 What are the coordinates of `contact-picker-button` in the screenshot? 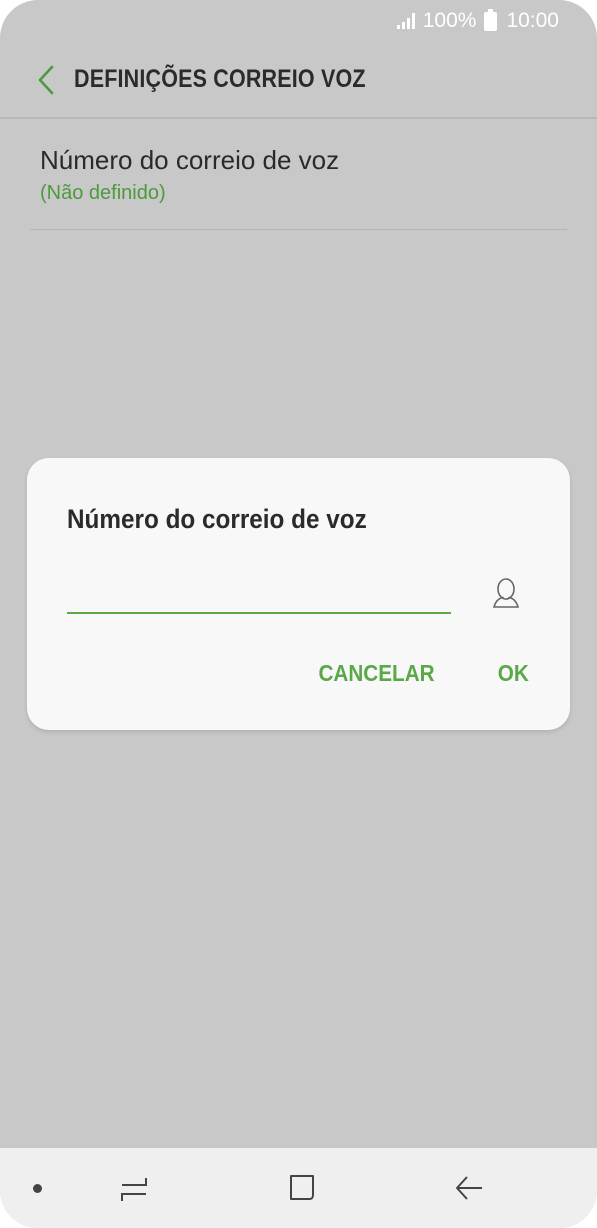 It's located at (506, 593).